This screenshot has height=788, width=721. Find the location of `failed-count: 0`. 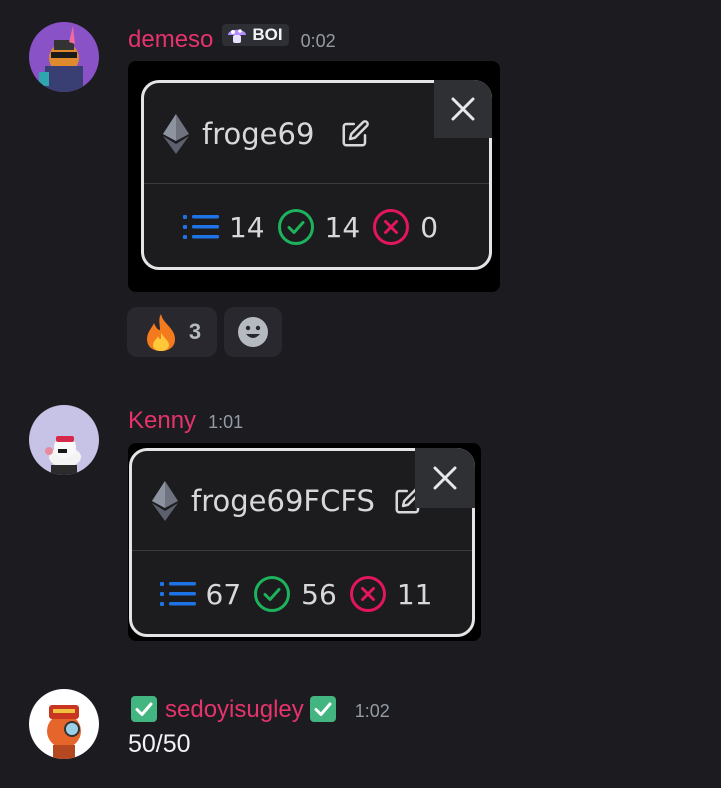

failed-count: 0 is located at coordinates (429, 227).